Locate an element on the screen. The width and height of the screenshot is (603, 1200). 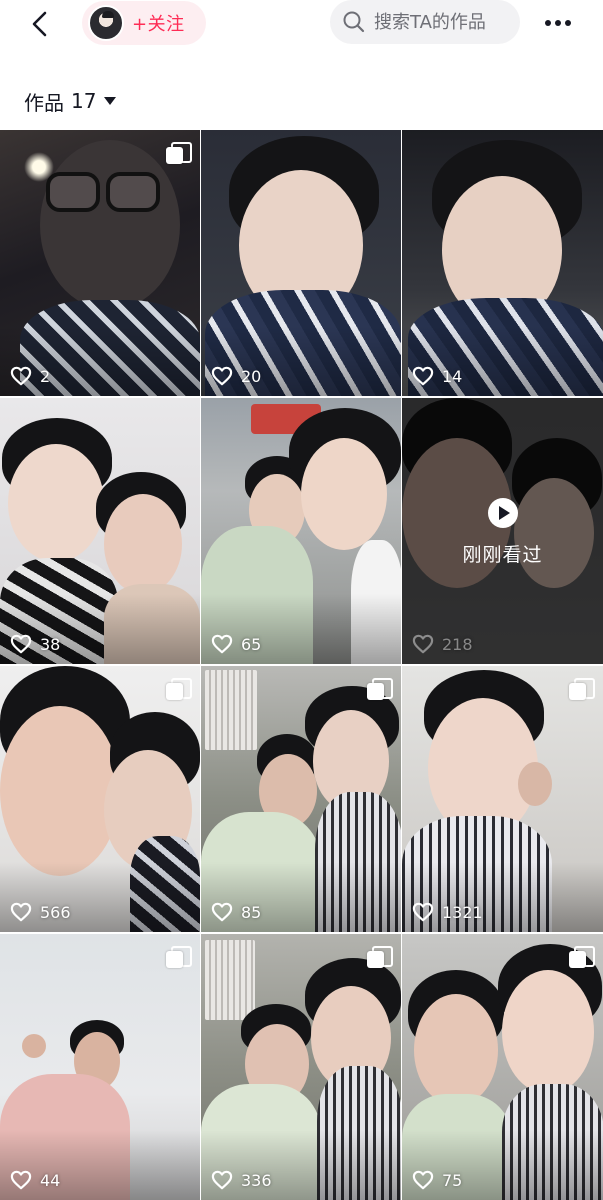
like-count: 2 is located at coordinates (30, 376).